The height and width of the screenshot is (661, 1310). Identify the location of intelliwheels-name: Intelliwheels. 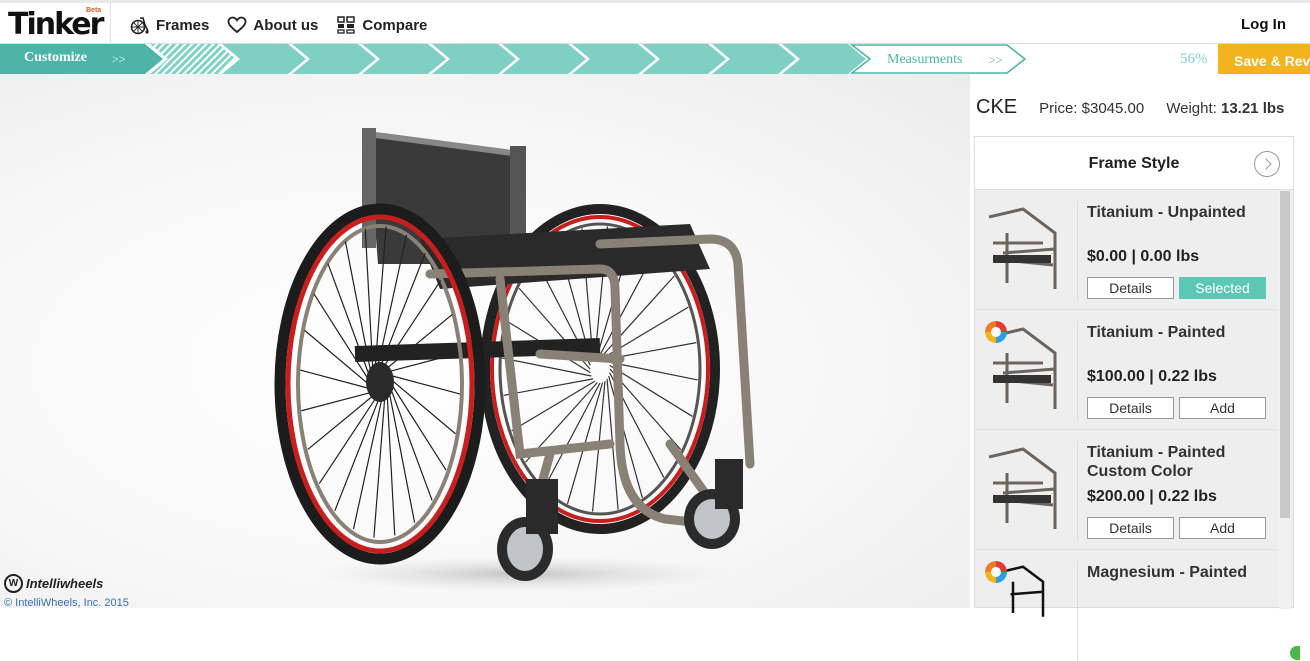
(65, 583).